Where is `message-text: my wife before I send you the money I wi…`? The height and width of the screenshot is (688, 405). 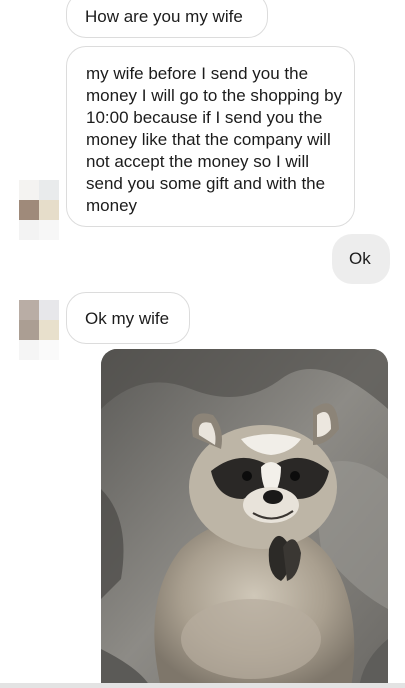
message-text: my wife before I send you the money I wi… is located at coordinates (214, 139).